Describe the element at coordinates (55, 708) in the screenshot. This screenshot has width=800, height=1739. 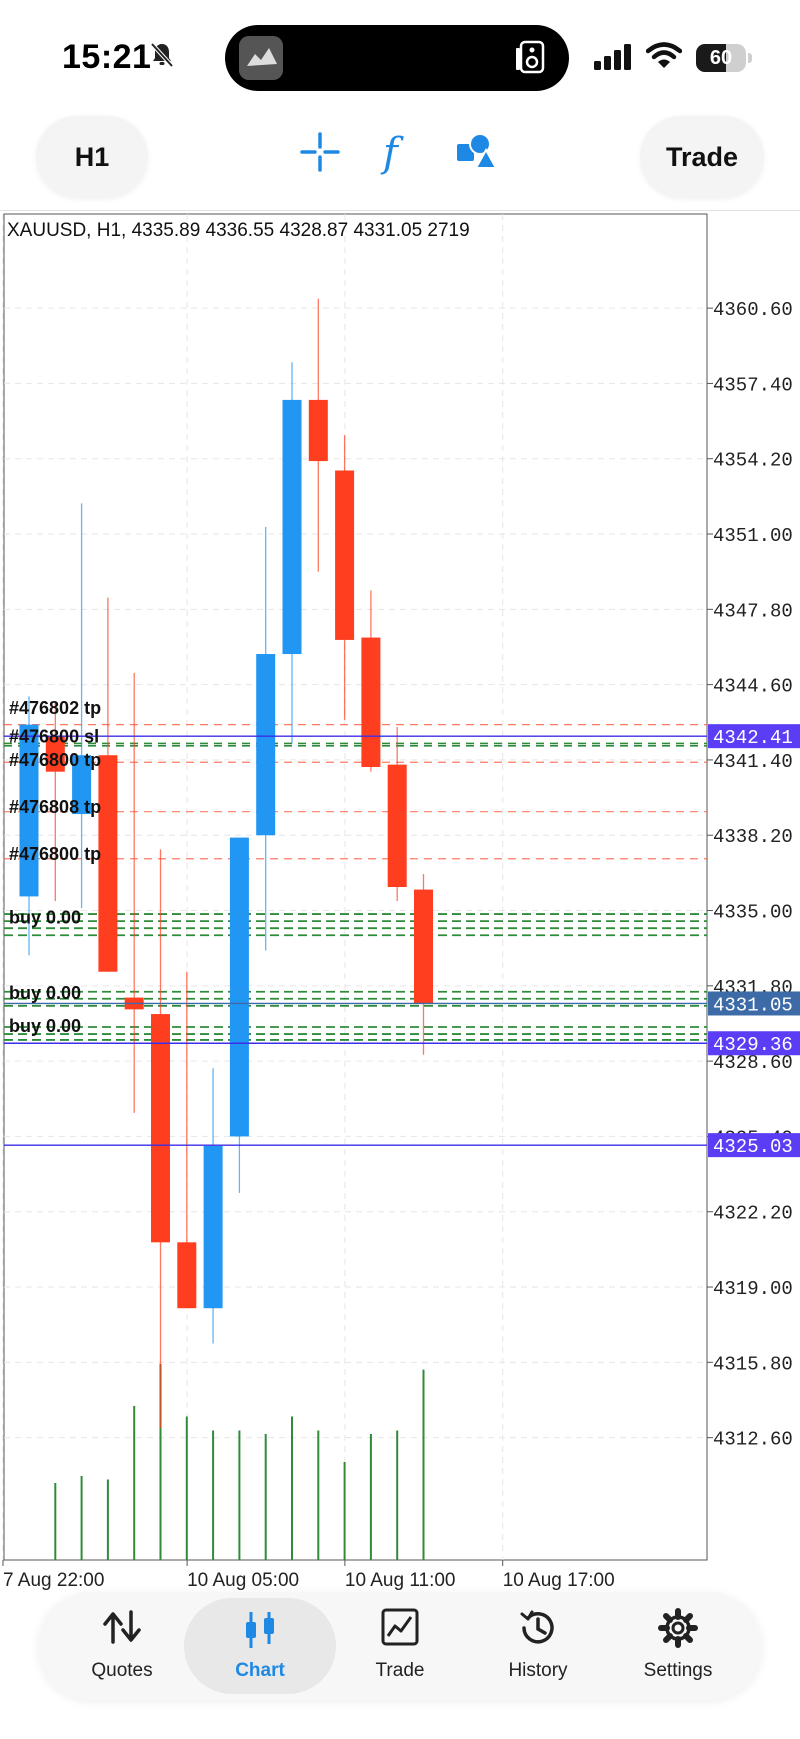
I see `order-label: #476802 tp` at that location.